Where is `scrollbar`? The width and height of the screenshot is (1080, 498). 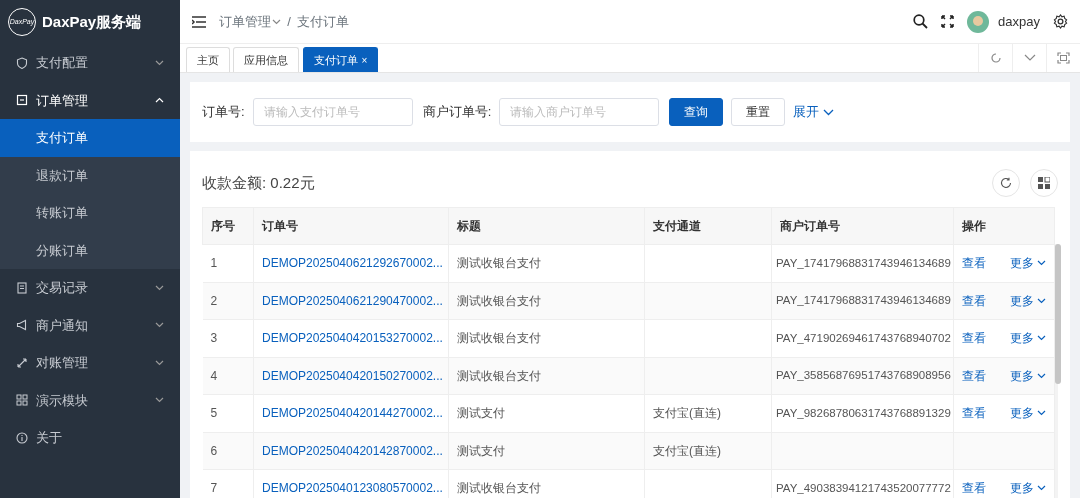 scrollbar is located at coordinates (1056, 371).